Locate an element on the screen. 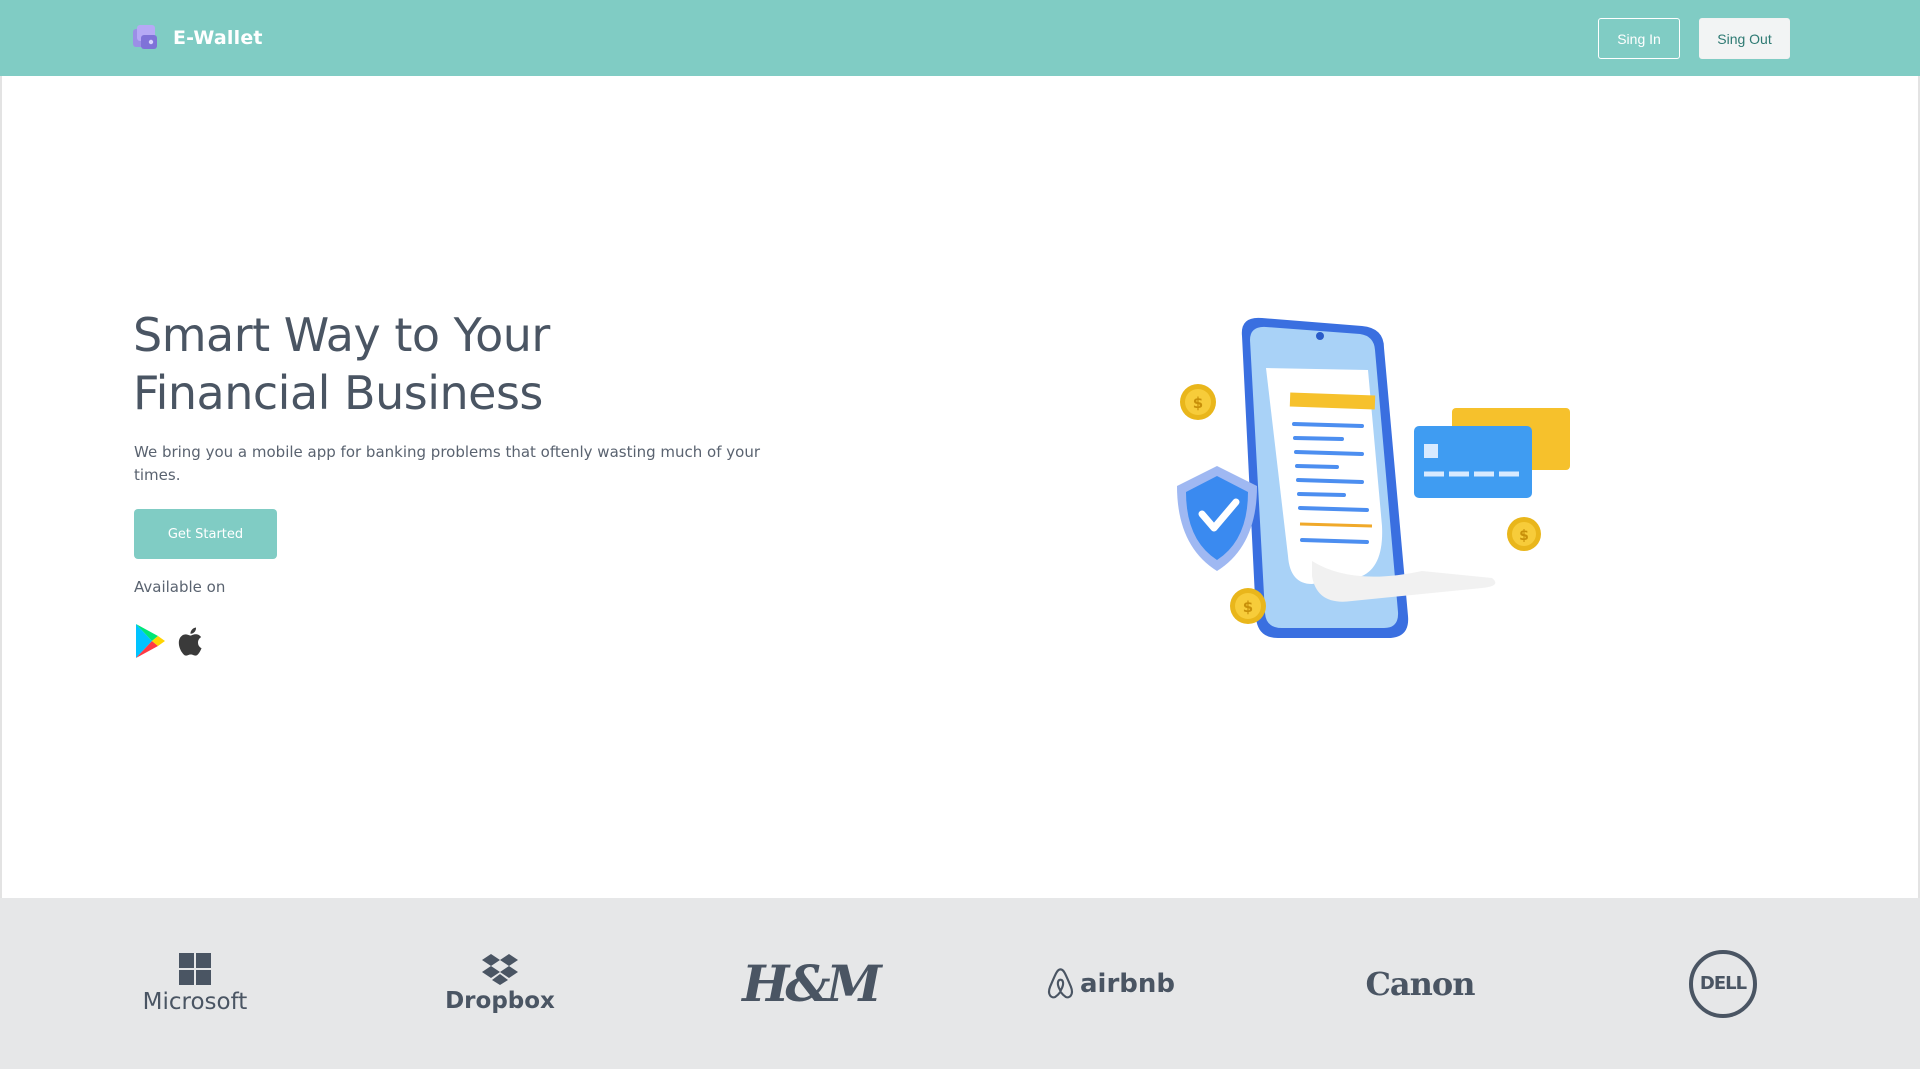 The width and height of the screenshot is (1920, 1069). sign-out-button: Sing Out is located at coordinates (1744, 38).